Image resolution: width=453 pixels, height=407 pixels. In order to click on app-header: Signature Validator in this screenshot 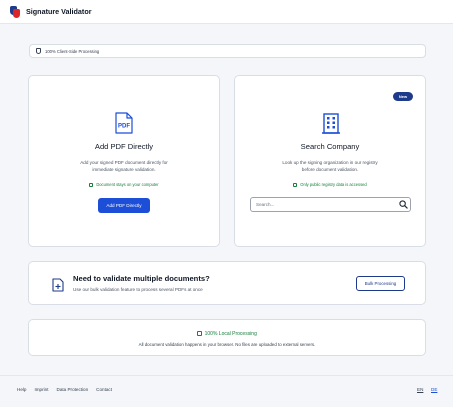, I will do `click(226, 12)`.